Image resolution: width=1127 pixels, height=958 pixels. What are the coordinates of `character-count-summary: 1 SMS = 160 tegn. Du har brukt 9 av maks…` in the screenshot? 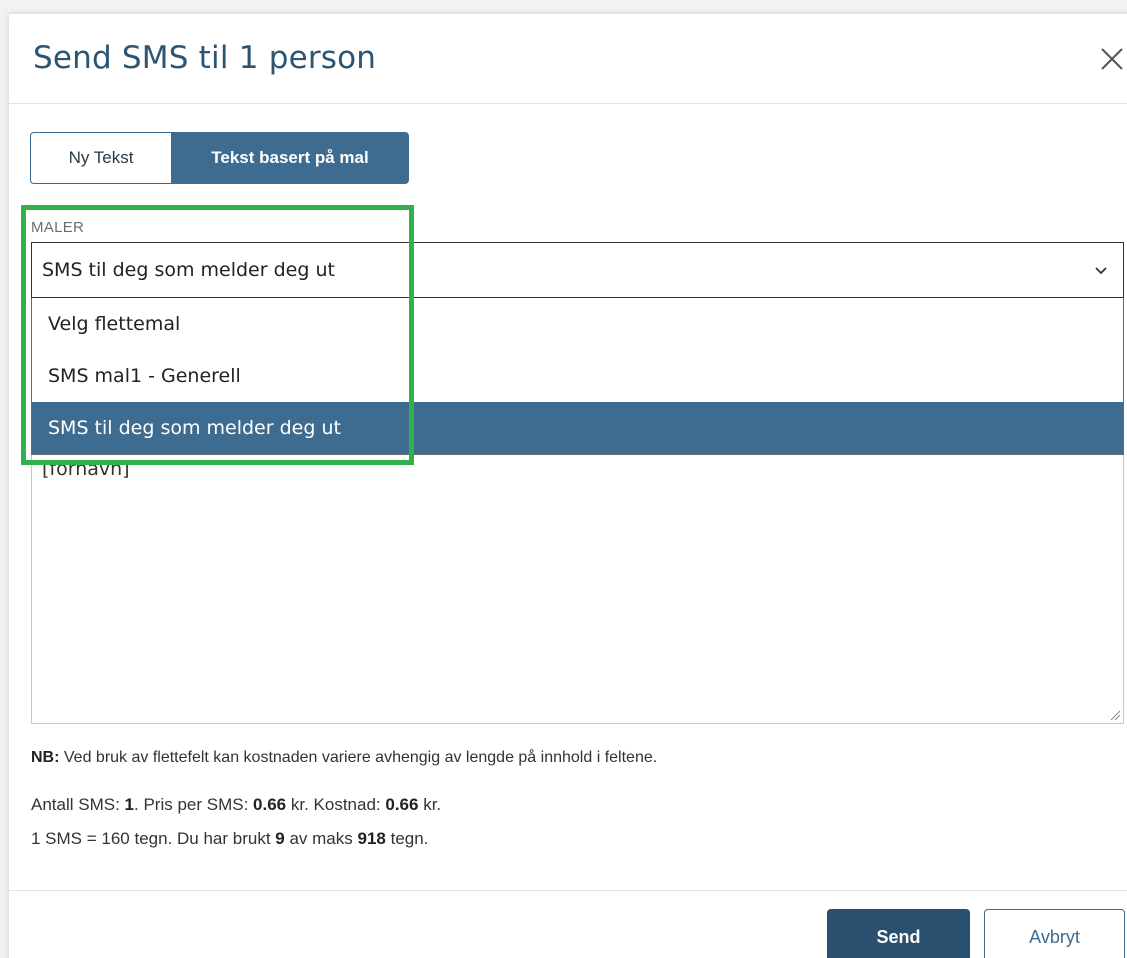 It's located at (229, 839).